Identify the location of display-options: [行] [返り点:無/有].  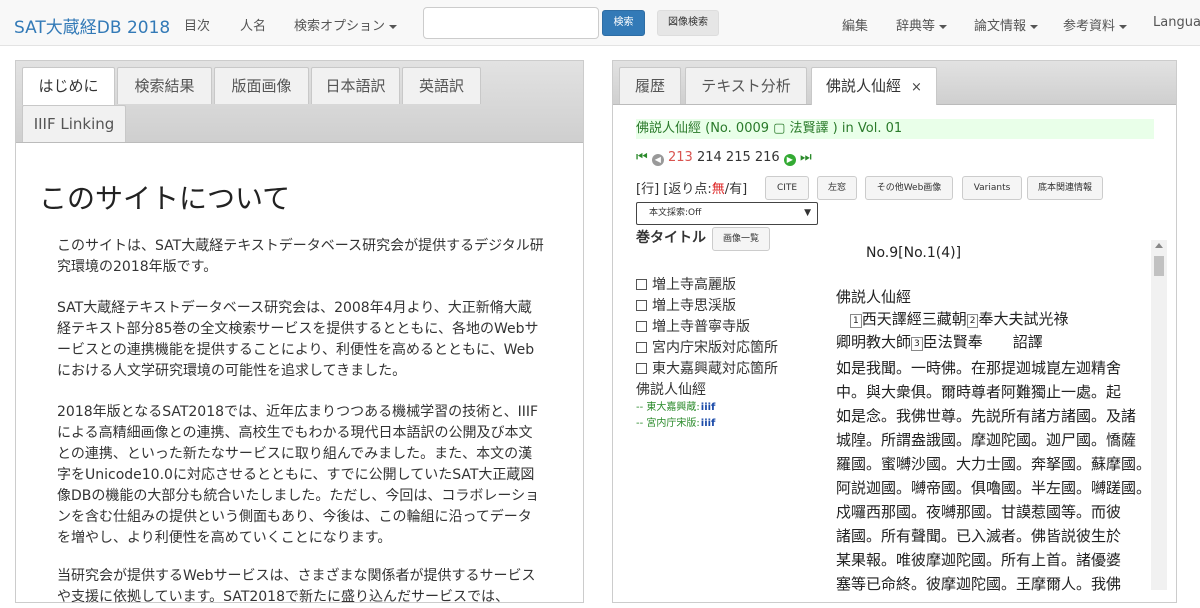
(691, 187).